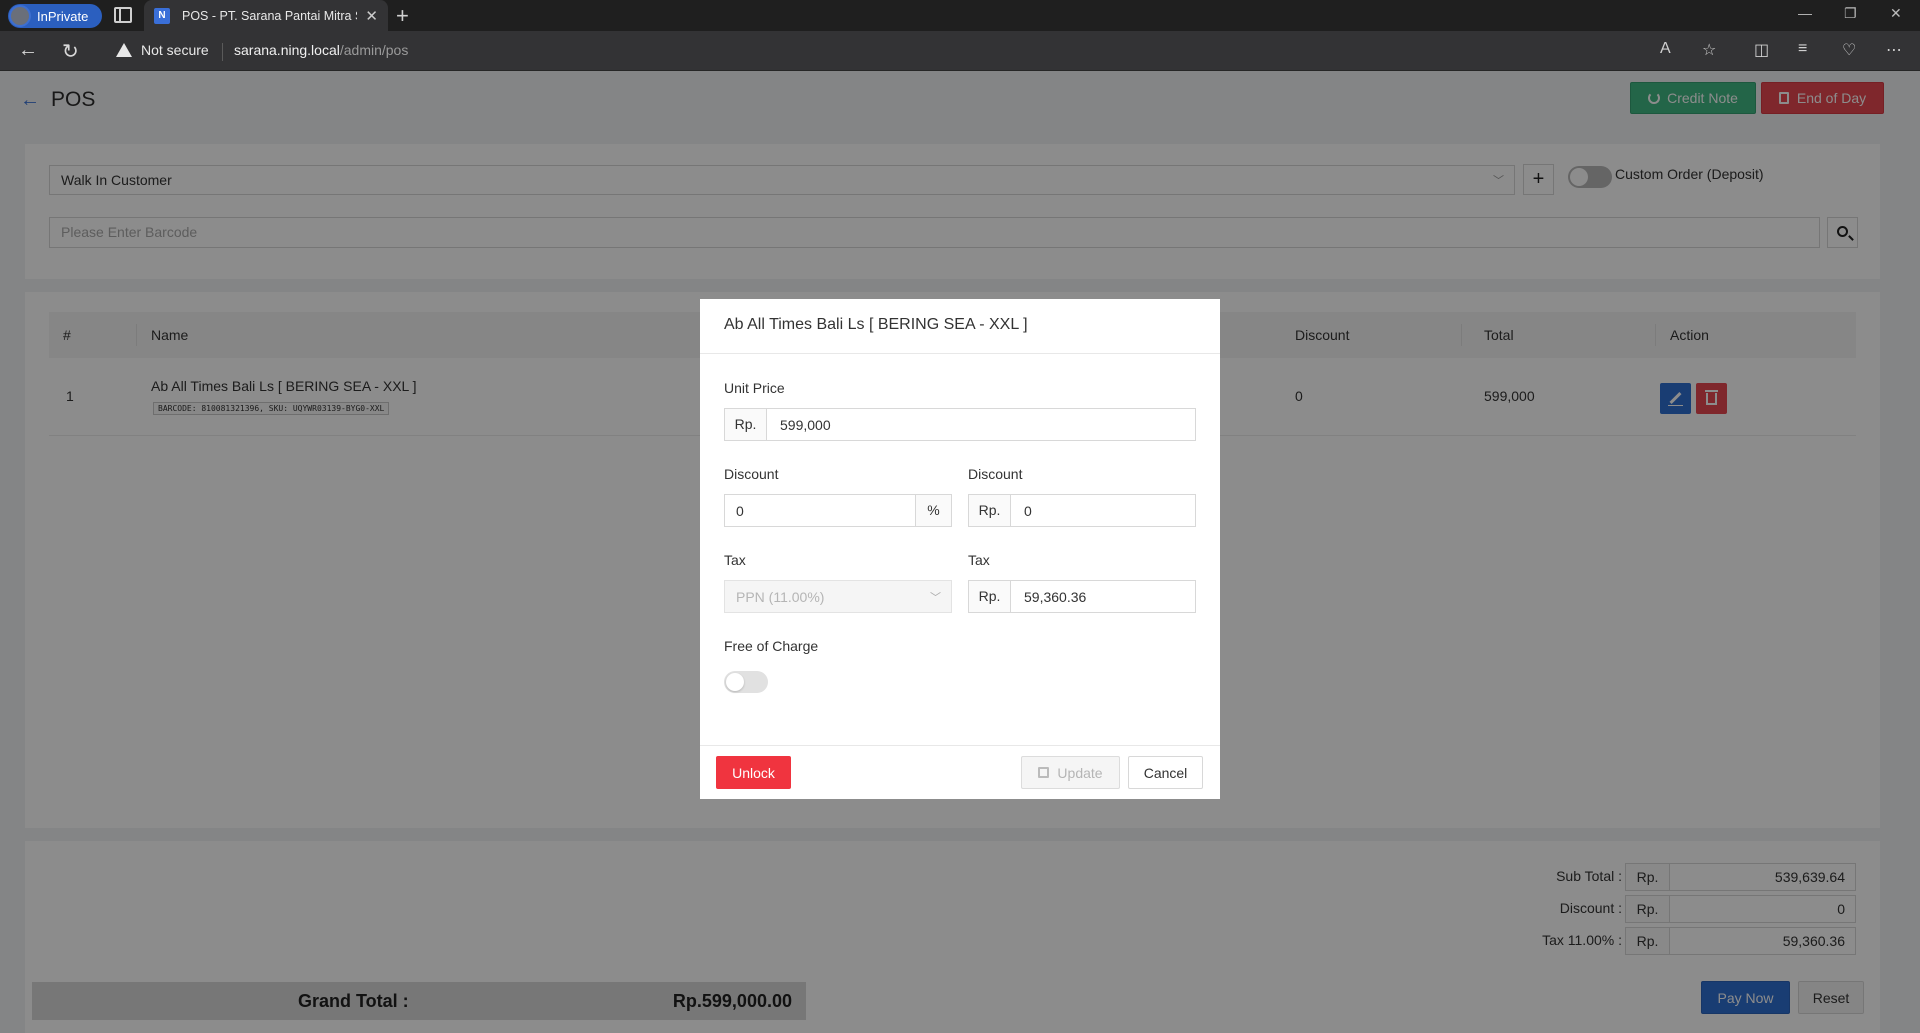 This screenshot has width=1920, height=1033. What do you see at coordinates (754, 388) in the screenshot?
I see `unit-price-label: Unit Price` at bounding box center [754, 388].